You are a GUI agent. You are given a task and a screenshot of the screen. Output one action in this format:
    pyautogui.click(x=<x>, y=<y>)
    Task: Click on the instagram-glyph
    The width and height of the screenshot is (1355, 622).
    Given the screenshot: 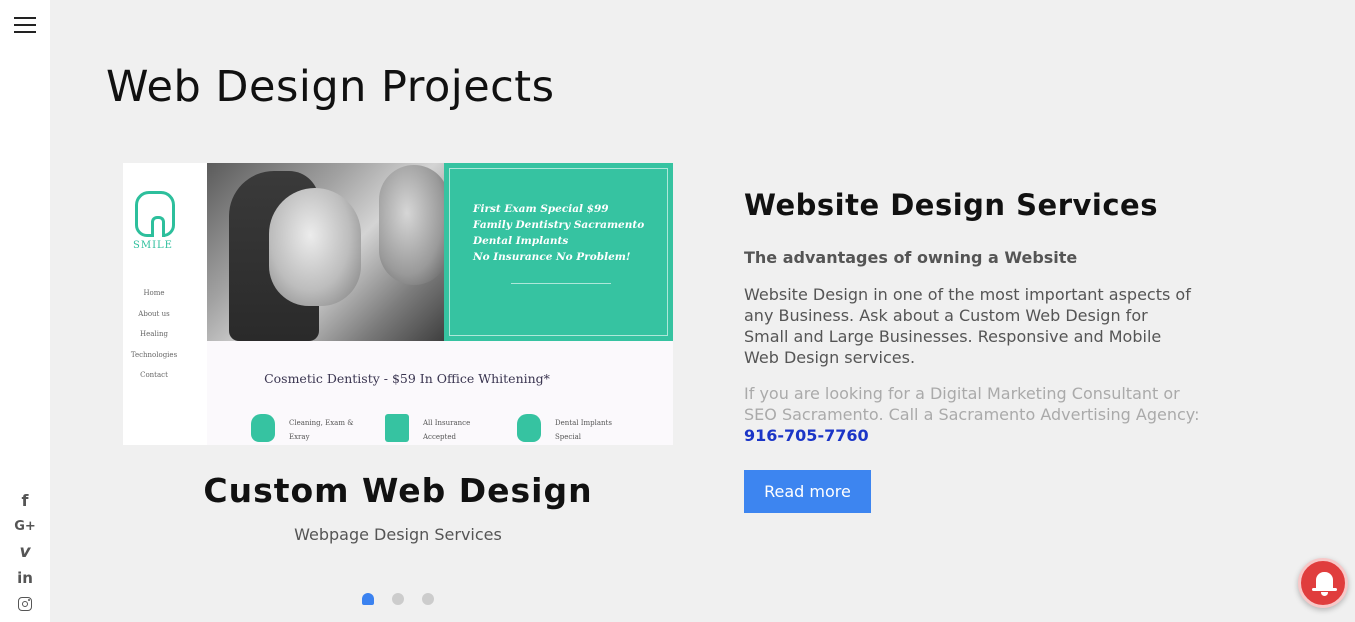 What is the action you would take?
    pyautogui.click(x=25, y=604)
    